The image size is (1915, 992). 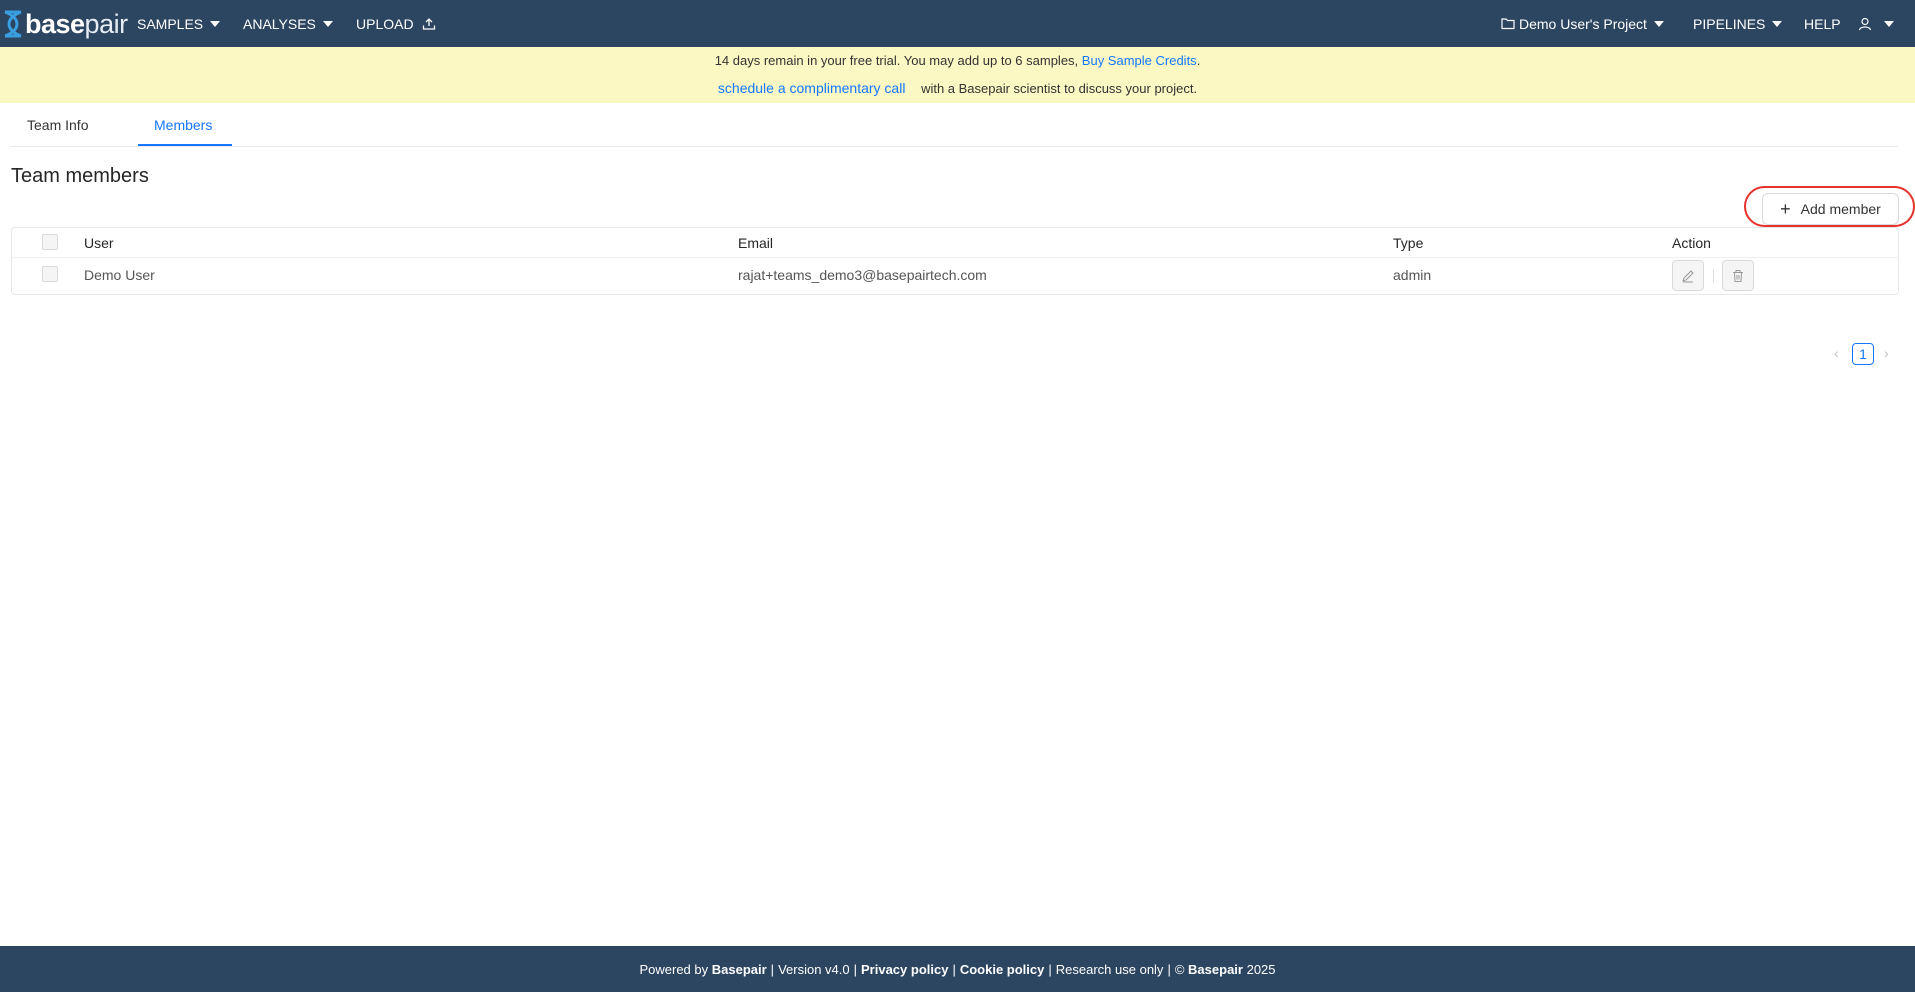 I want to click on delete-icon, so click(x=1738, y=275).